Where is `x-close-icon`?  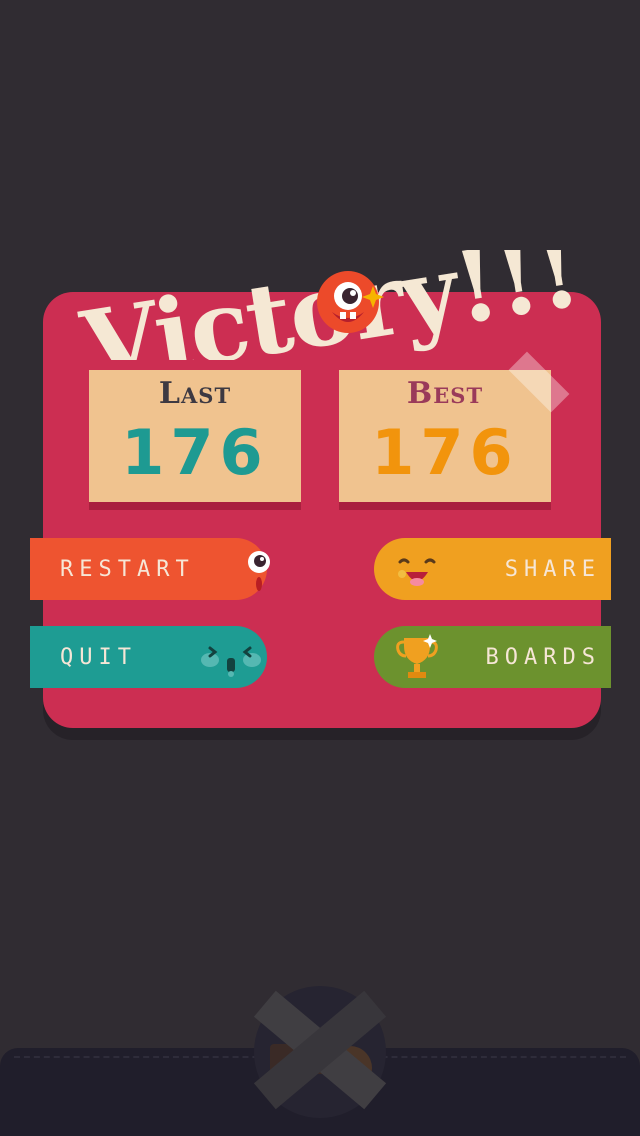
x-close-icon is located at coordinates (320, 1052).